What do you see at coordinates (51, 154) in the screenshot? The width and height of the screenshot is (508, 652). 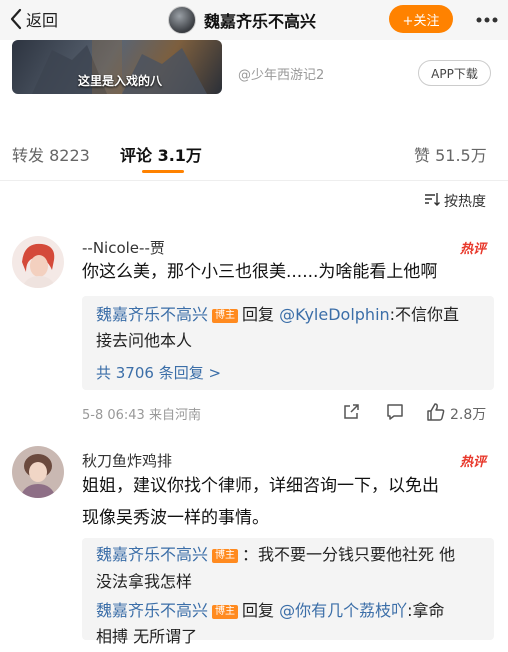 I see `tab-repost: 转发 8223` at bounding box center [51, 154].